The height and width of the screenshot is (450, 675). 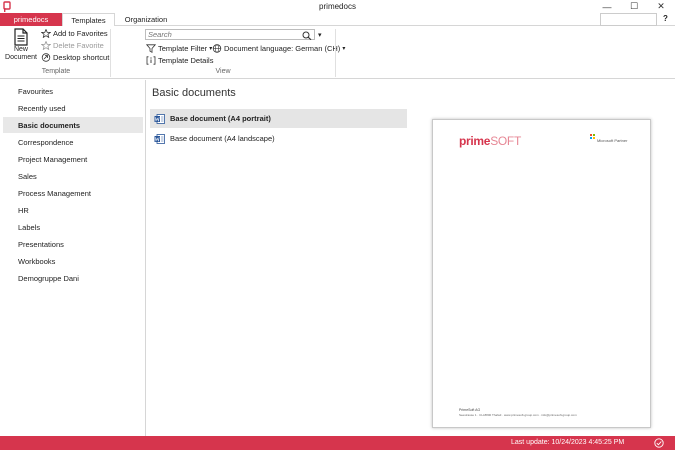 What do you see at coordinates (470, 410) in the screenshot?
I see `preview-footer-company: PrimeSoft AG` at bounding box center [470, 410].